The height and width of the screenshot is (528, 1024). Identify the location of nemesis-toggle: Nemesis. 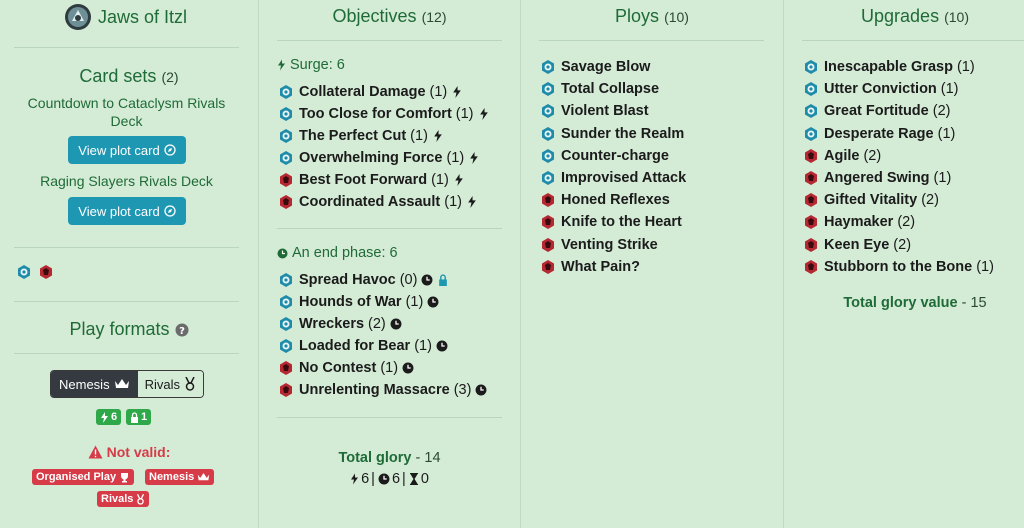
(94, 384).